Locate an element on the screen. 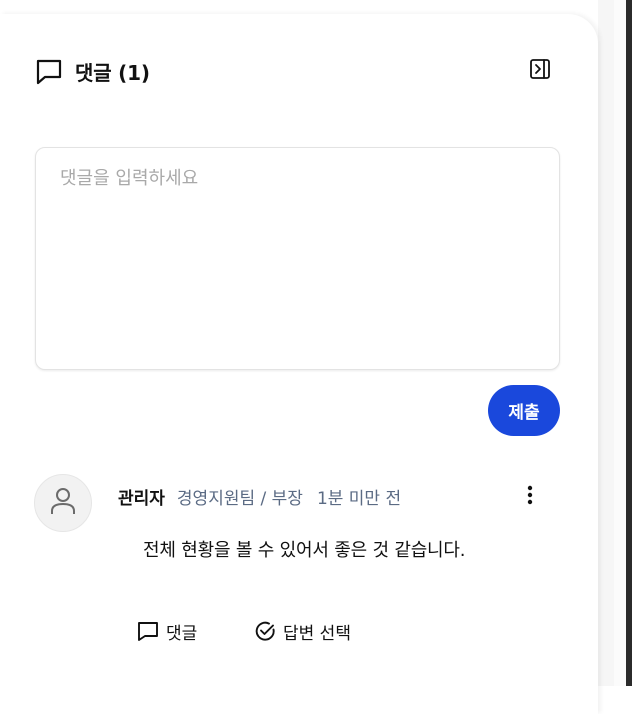 Image resolution: width=632 pixels, height=714 pixels. user-icon is located at coordinates (63, 503).